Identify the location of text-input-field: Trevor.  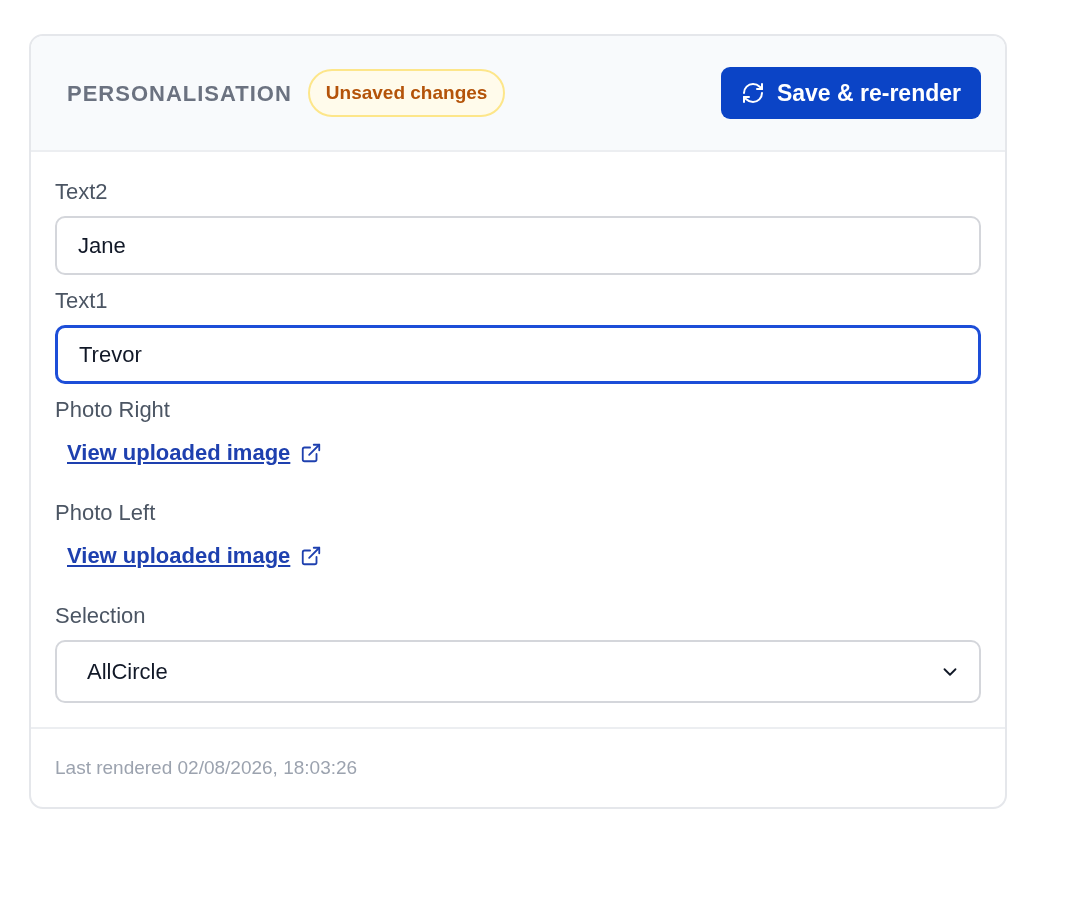
(518, 354).